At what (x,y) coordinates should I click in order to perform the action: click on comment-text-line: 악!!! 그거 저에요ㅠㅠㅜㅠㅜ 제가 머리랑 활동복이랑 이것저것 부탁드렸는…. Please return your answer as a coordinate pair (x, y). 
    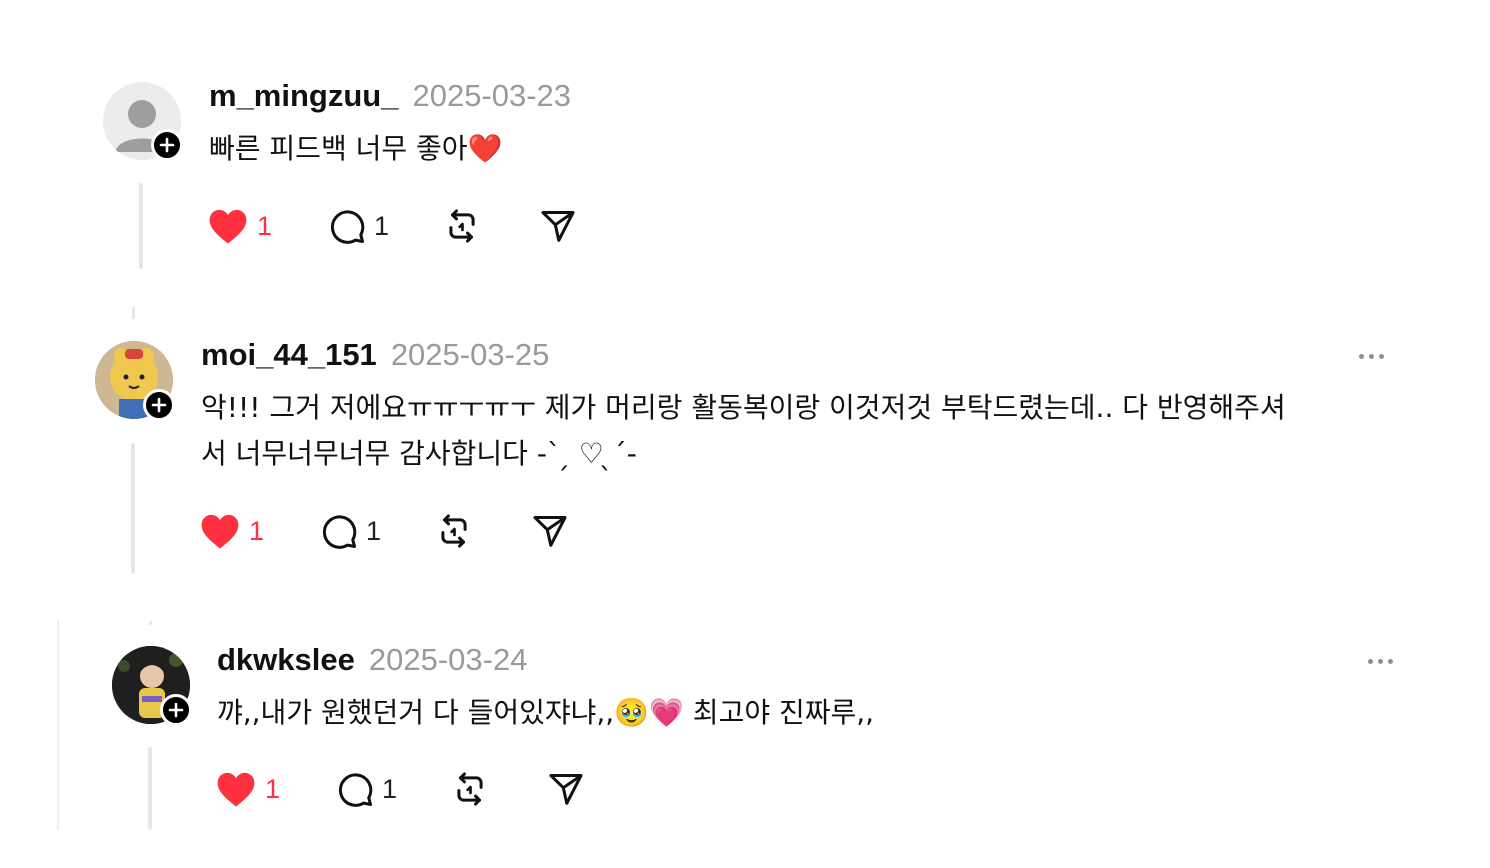
    Looking at the image, I should click on (743, 407).